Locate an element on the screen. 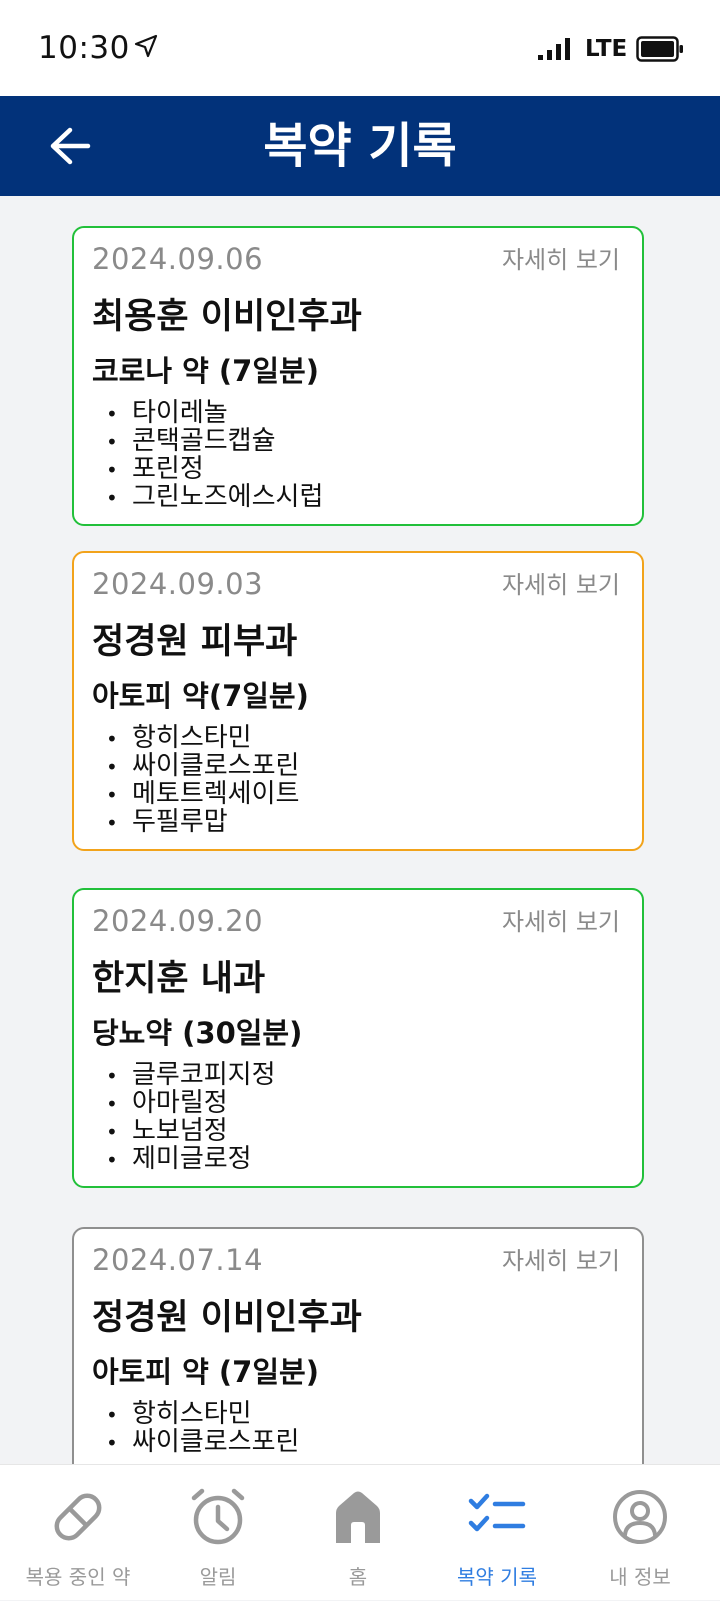 This screenshot has height=1601, width=720. medicine-item: 콘택골드캡슐 is located at coordinates (214, 442).